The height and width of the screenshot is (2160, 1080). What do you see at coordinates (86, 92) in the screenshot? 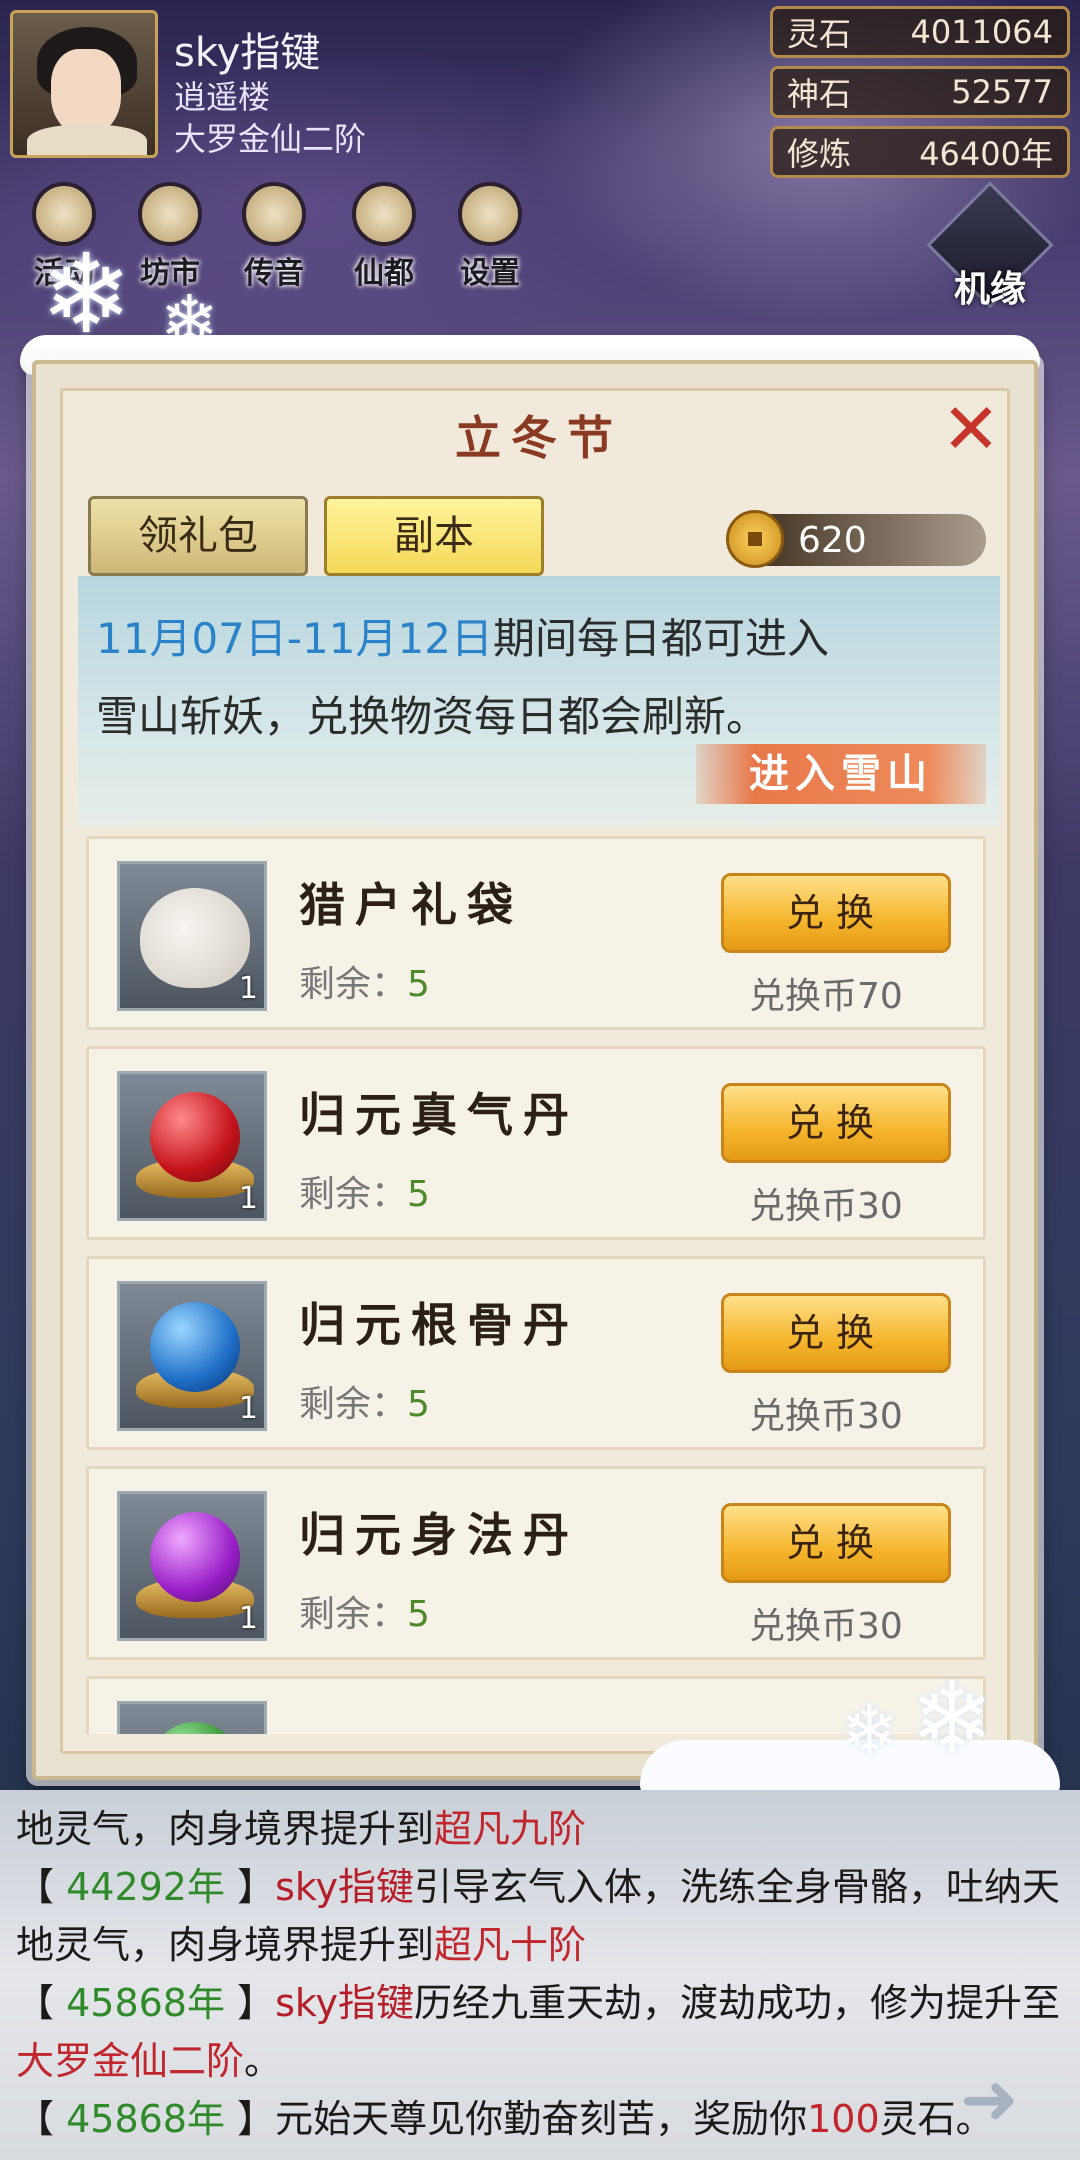
I see `avatar-face` at bounding box center [86, 92].